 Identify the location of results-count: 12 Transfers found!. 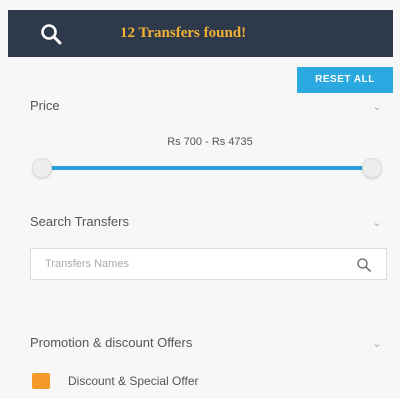
(183, 33).